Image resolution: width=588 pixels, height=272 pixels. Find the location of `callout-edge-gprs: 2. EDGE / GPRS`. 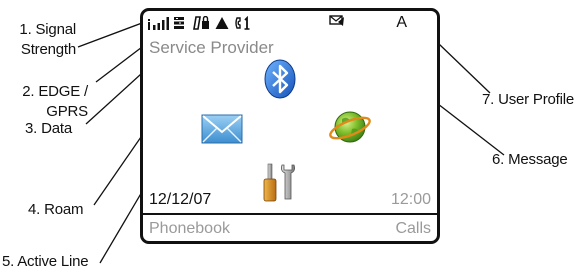

callout-edge-gprs: 2. EDGE / GPRS is located at coordinates (55, 101).